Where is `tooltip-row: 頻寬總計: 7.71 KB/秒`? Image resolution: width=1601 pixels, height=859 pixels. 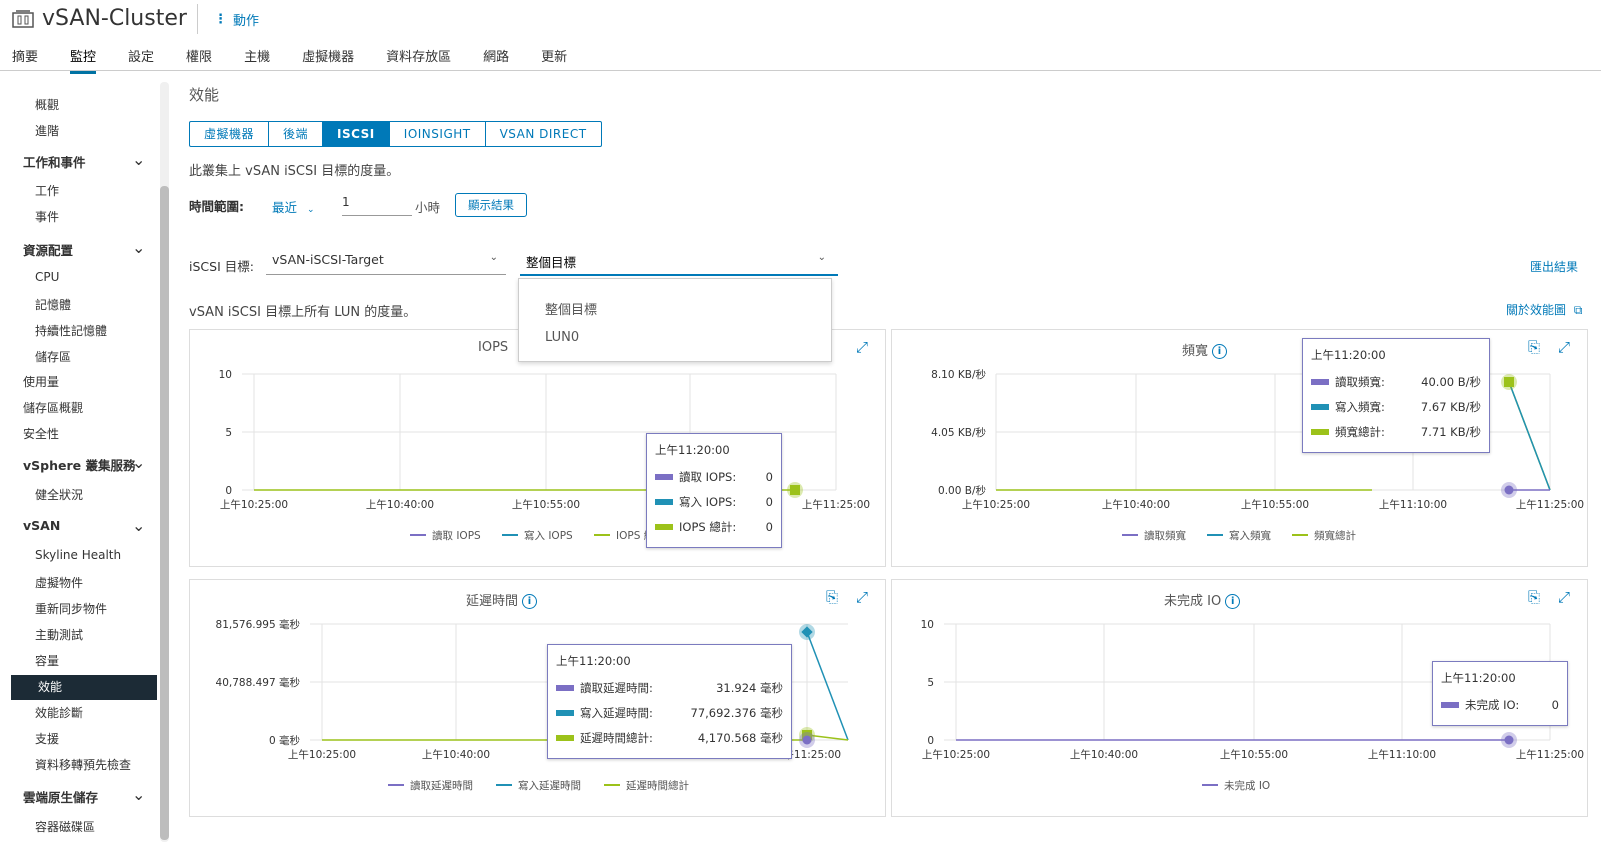 tooltip-row: 頻寬總計: 7.71 KB/秒 is located at coordinates (1396, 431).